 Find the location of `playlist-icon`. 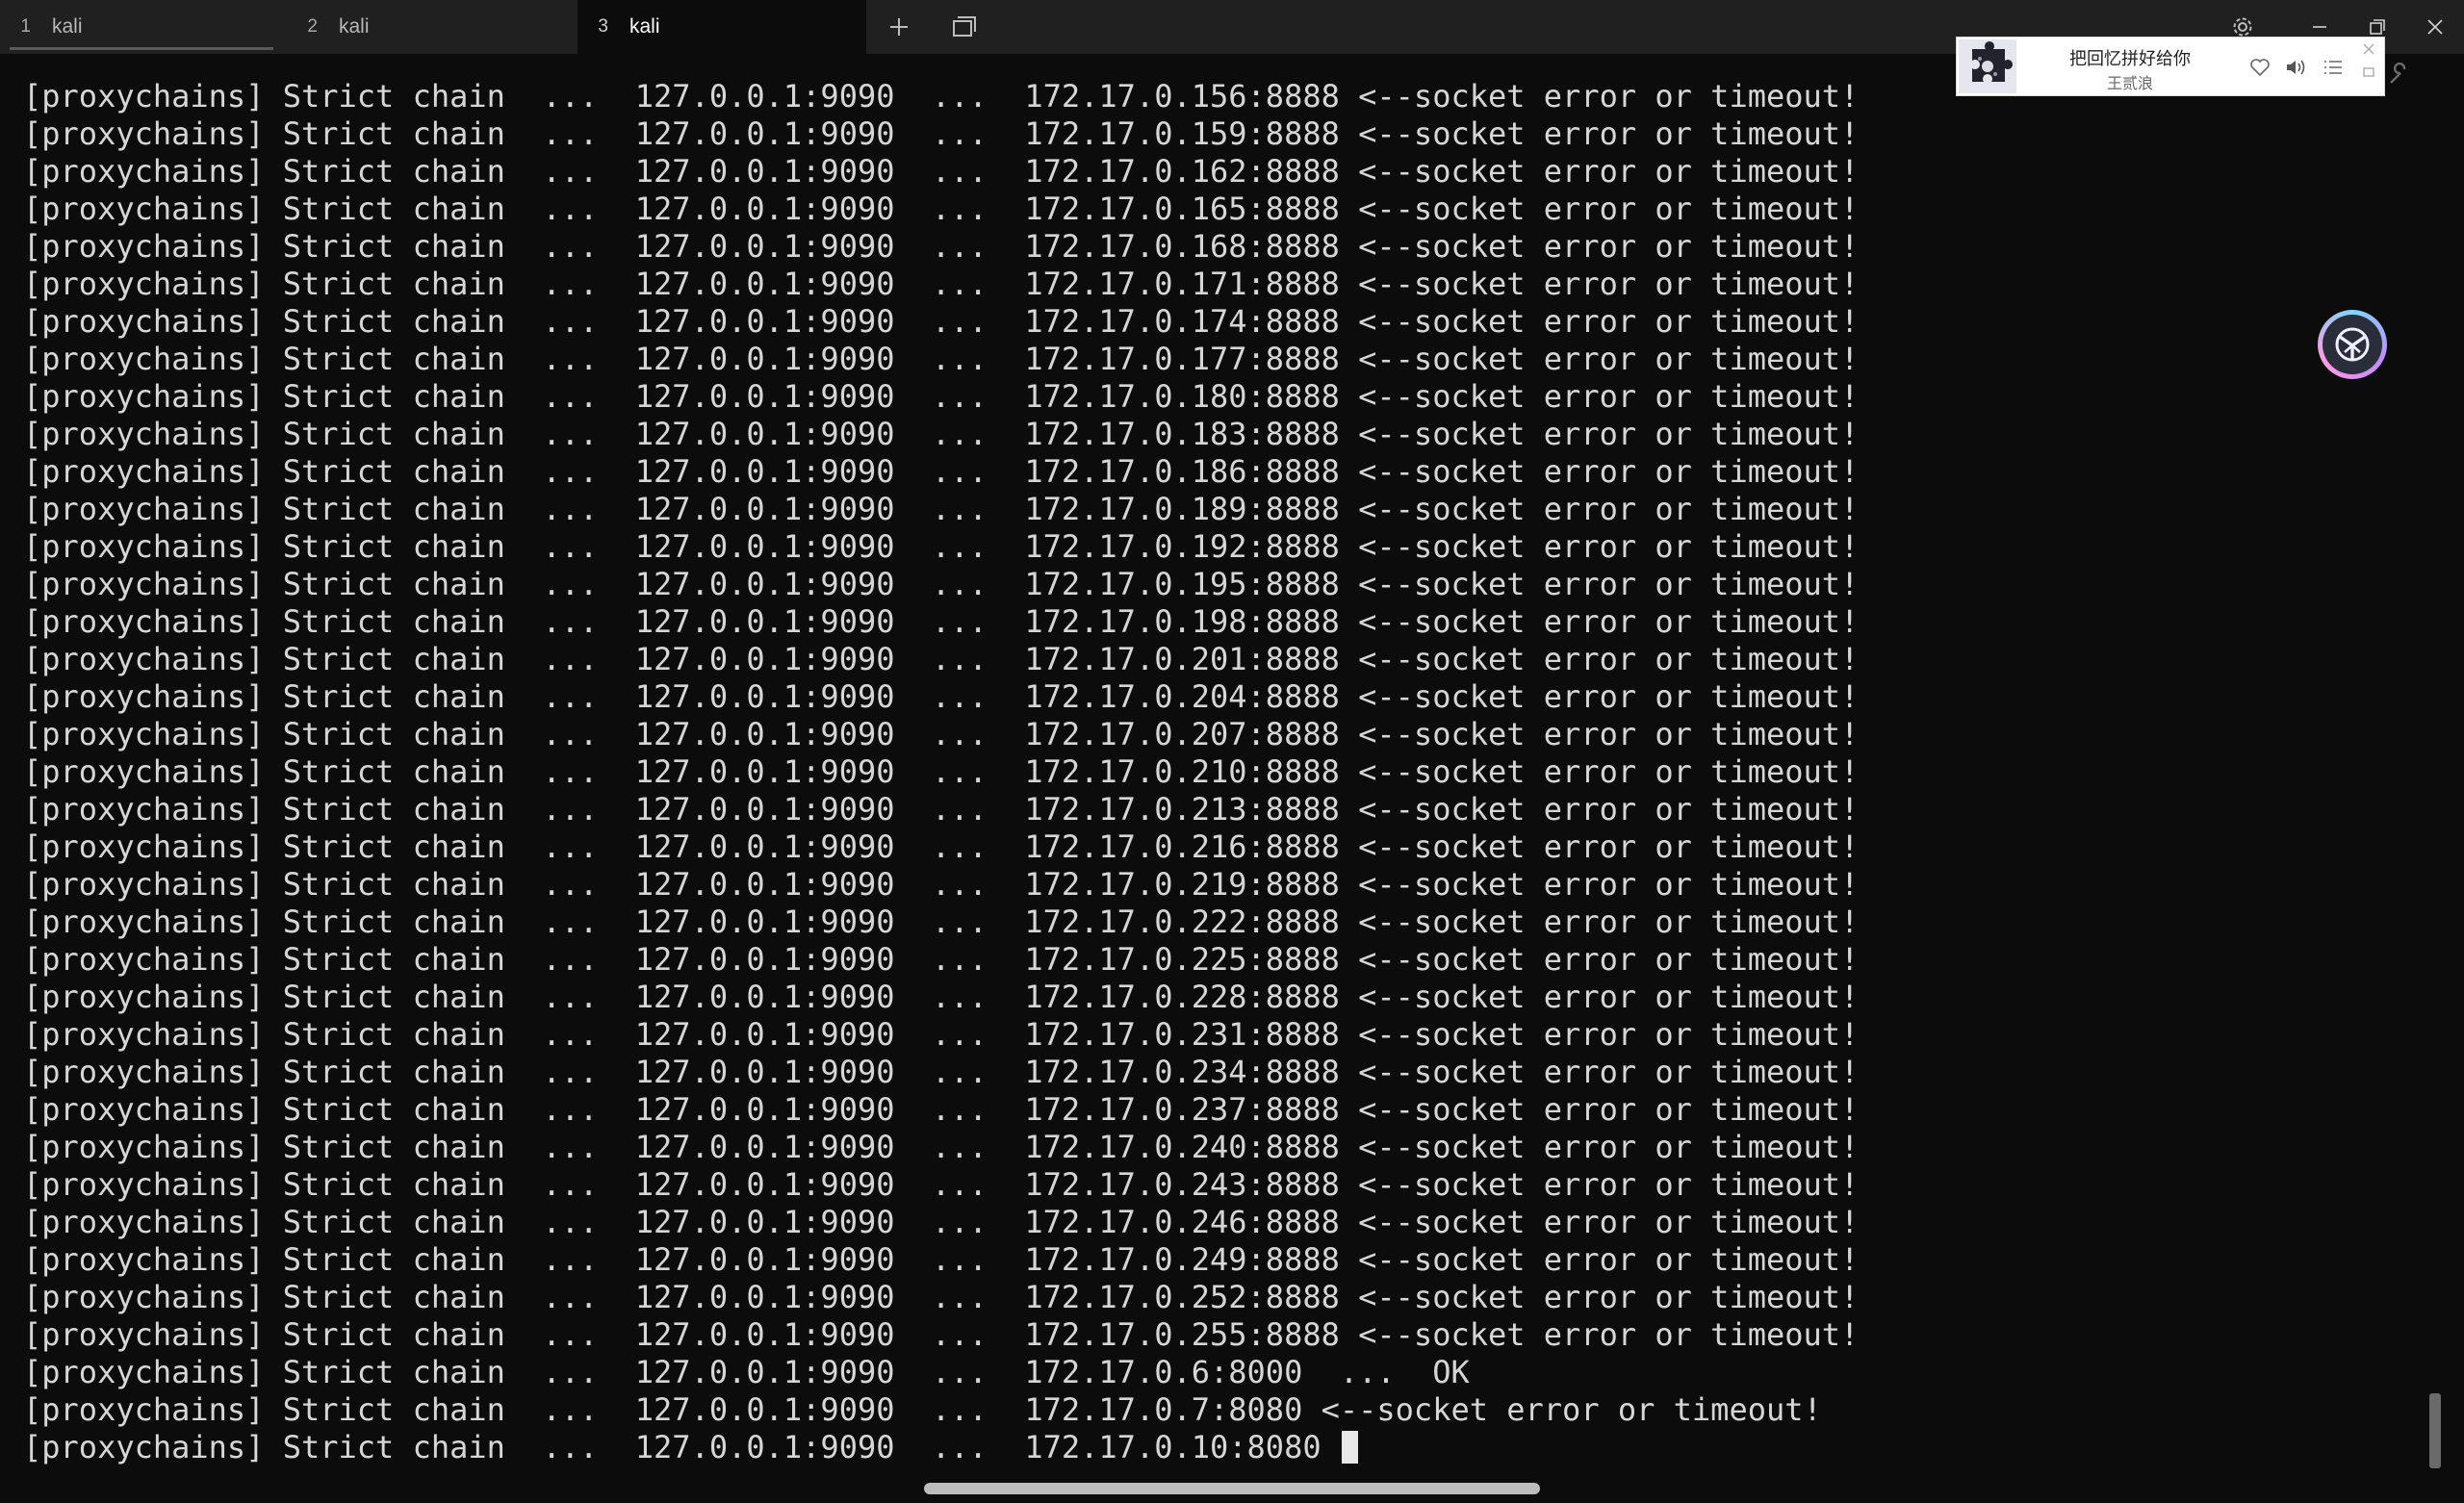

playlist-icon is located at coordinates (2333, 67).